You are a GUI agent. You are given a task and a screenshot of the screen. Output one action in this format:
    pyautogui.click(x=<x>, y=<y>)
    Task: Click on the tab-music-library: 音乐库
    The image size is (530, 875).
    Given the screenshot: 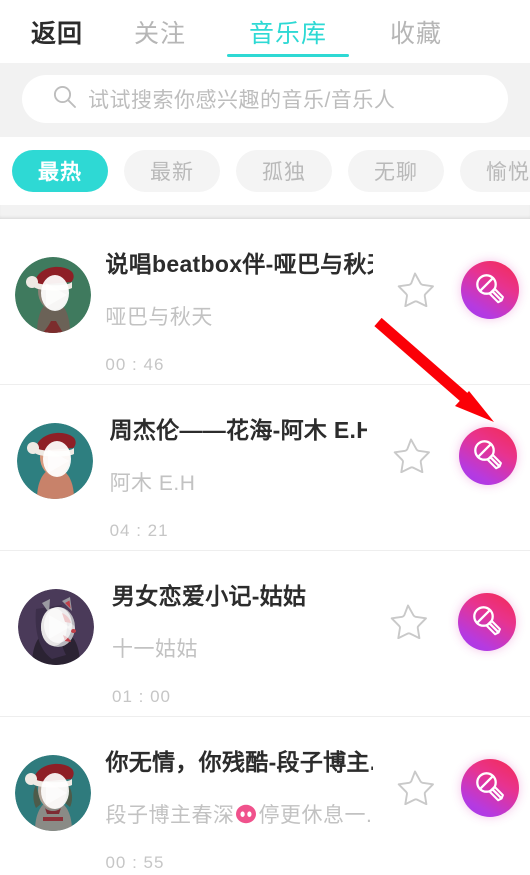 What is the action you would take?
    pyautogui.click(x=288, y=31)
    